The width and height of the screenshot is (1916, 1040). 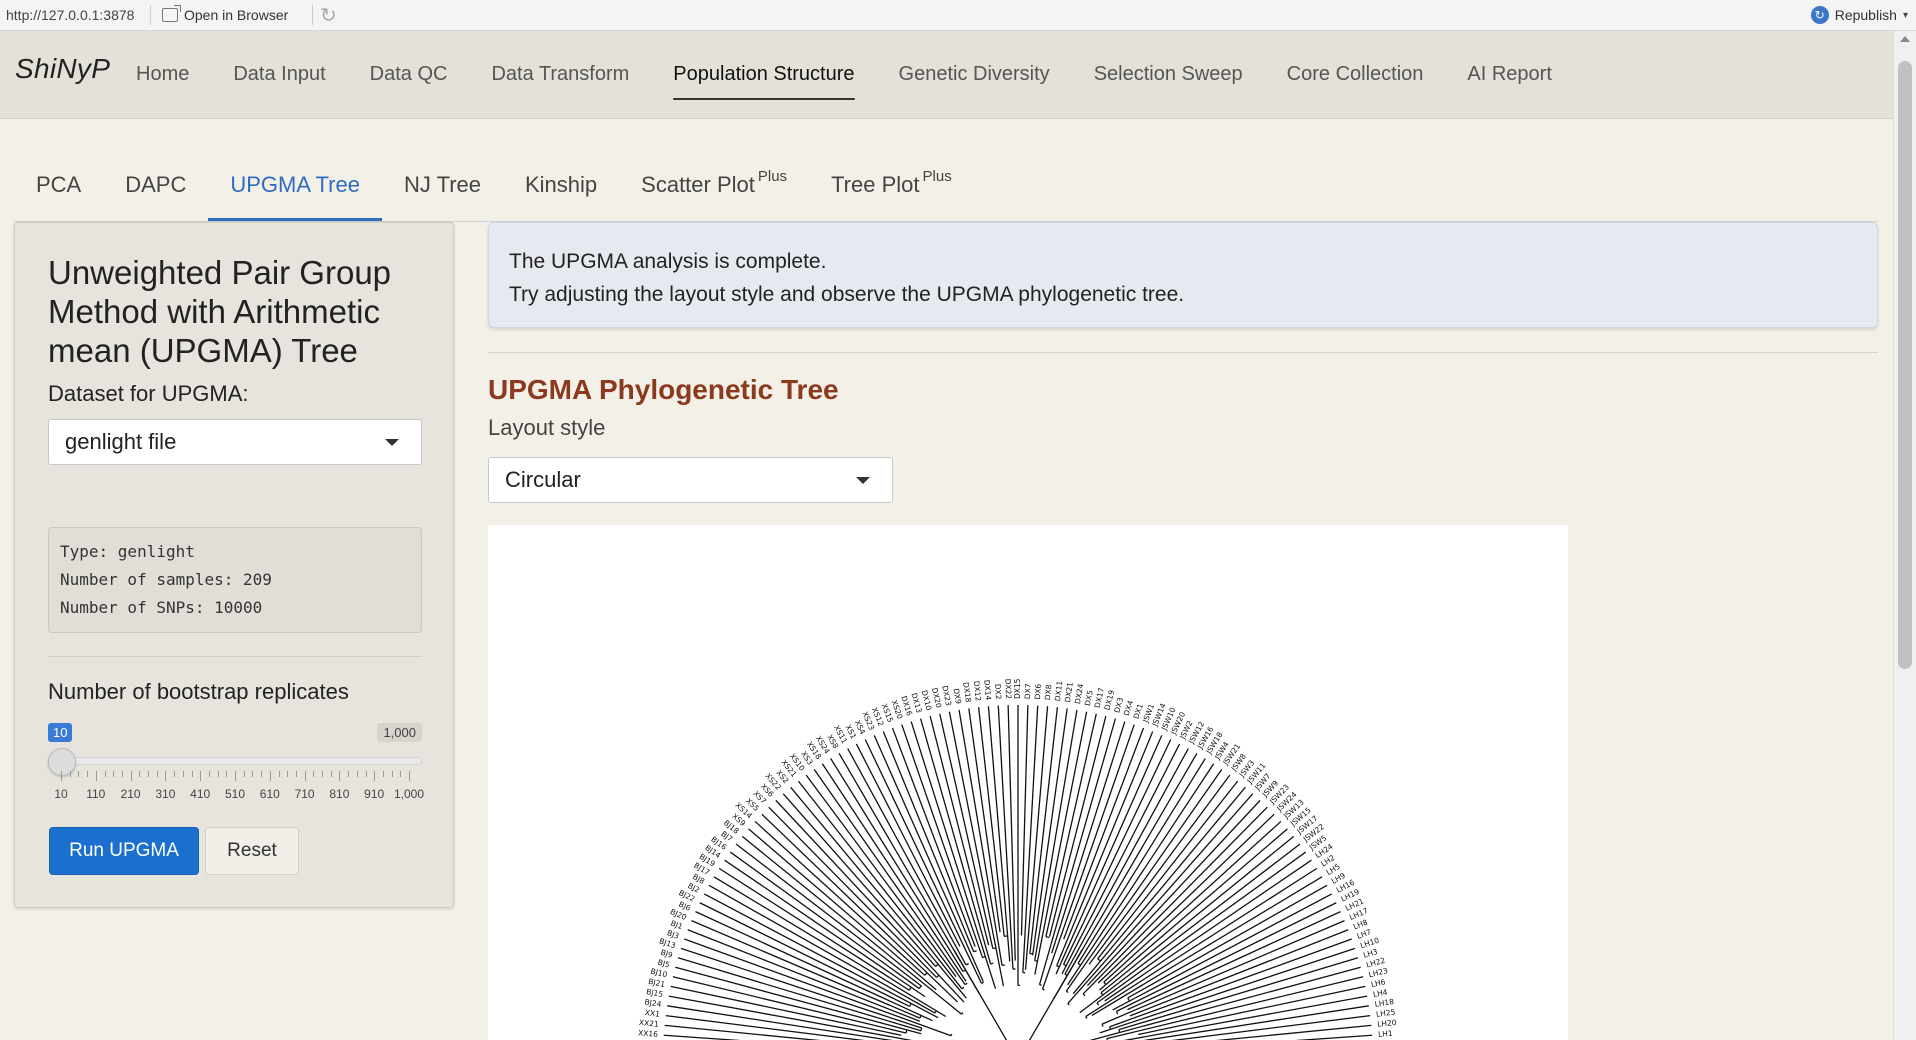 I want to click on slider-tick-label: 910, so click(x=374, y=794).